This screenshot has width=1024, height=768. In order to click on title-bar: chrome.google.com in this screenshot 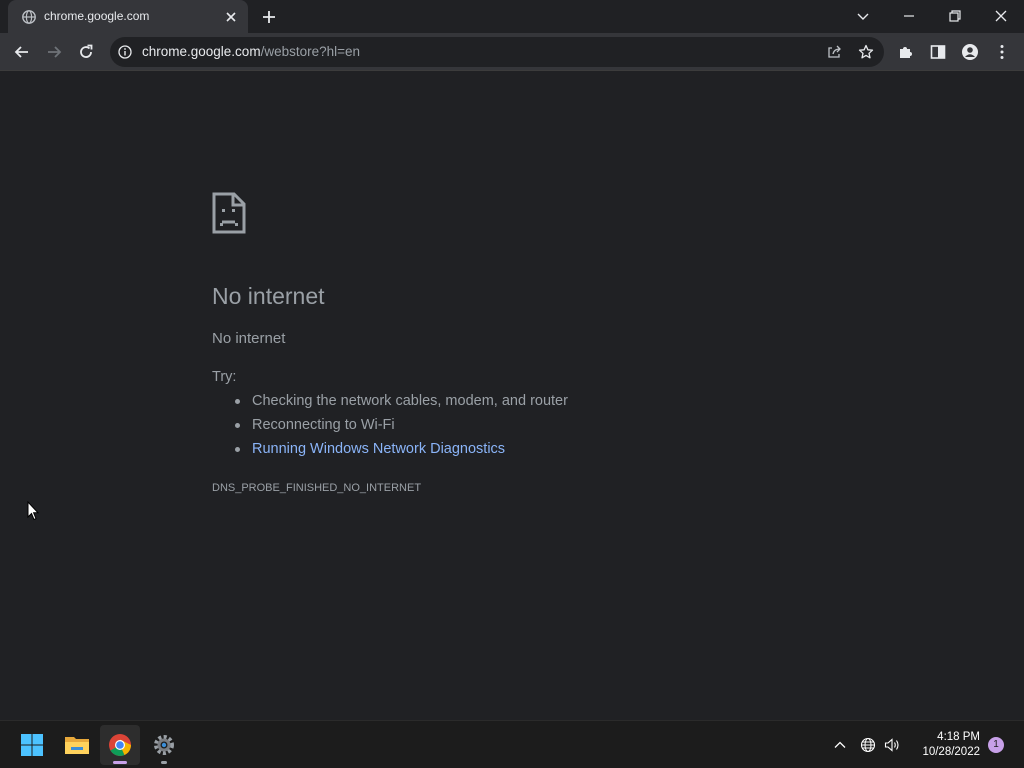, I will do `click(512, 16)`.